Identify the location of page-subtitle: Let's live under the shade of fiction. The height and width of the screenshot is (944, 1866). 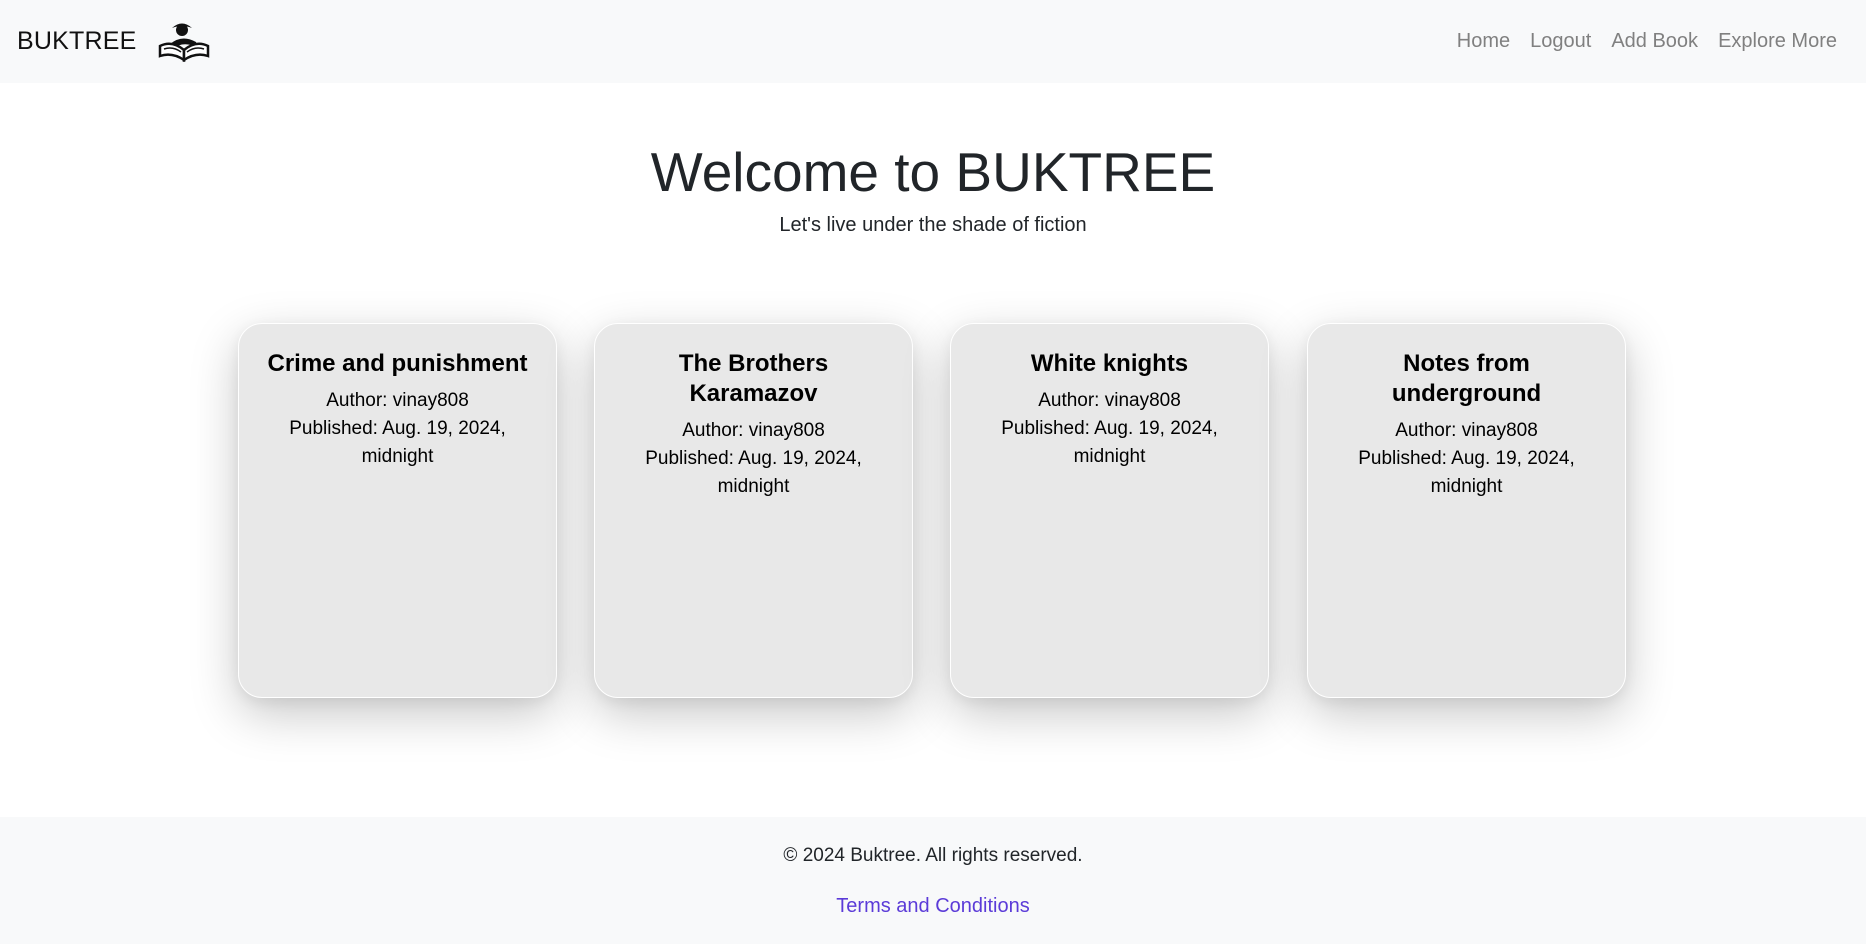
(933, 225).